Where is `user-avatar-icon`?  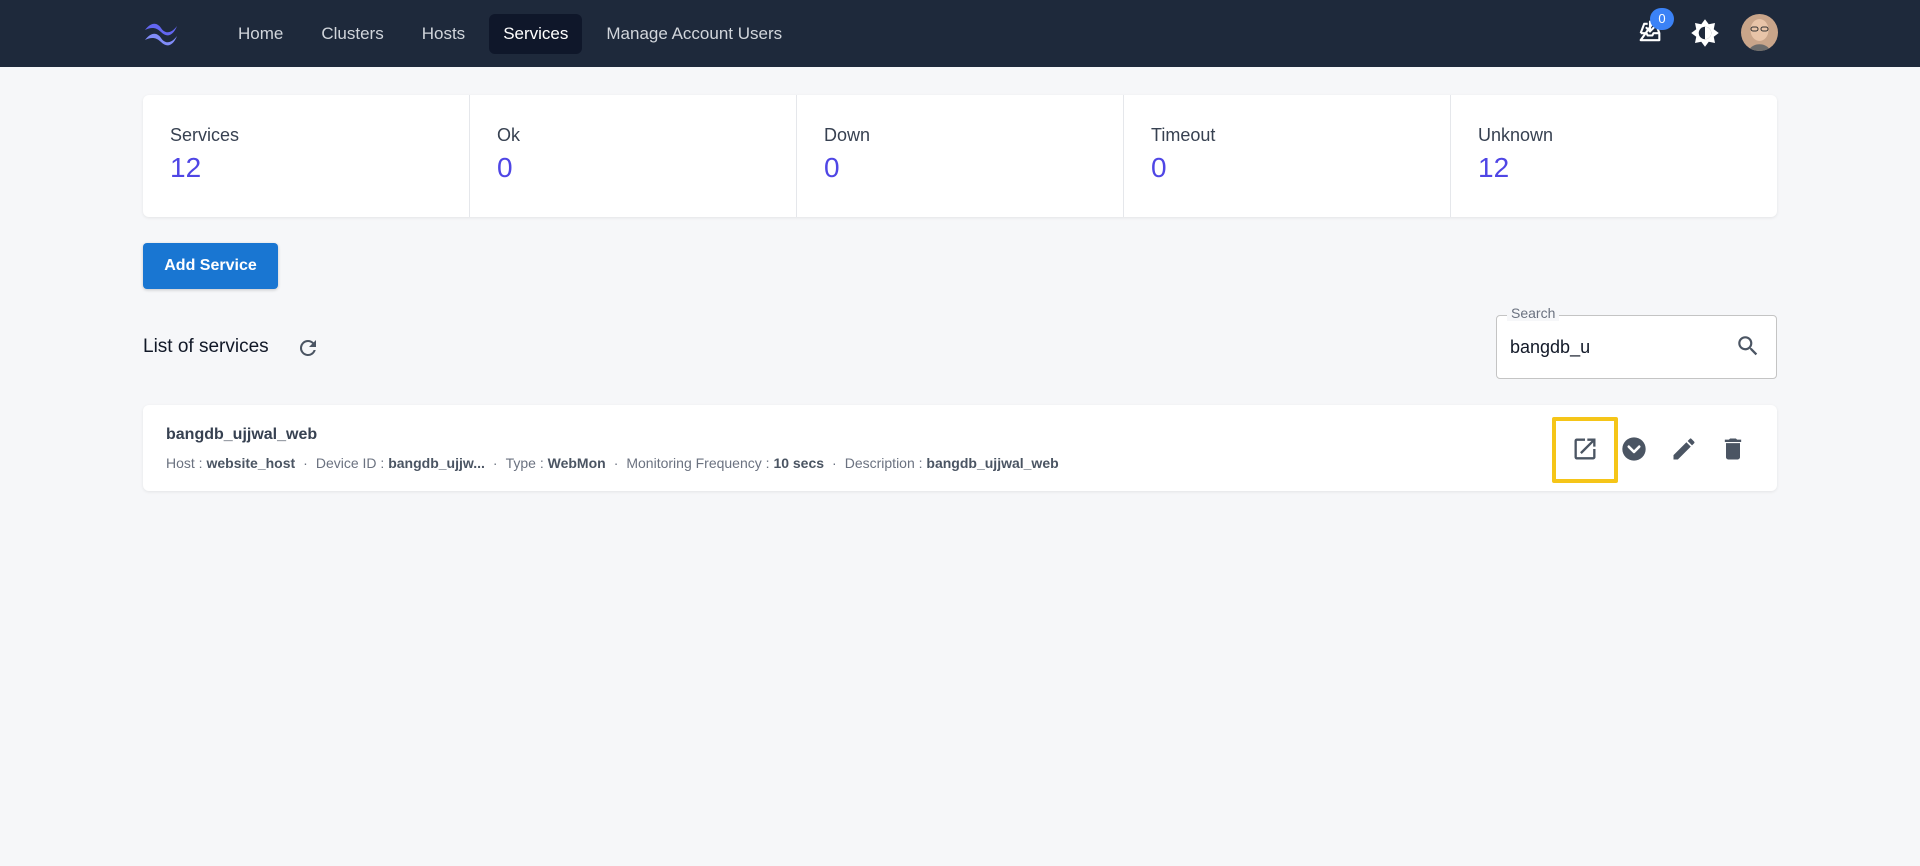 user-avatar-icon is located at coordinates (1759, 32).